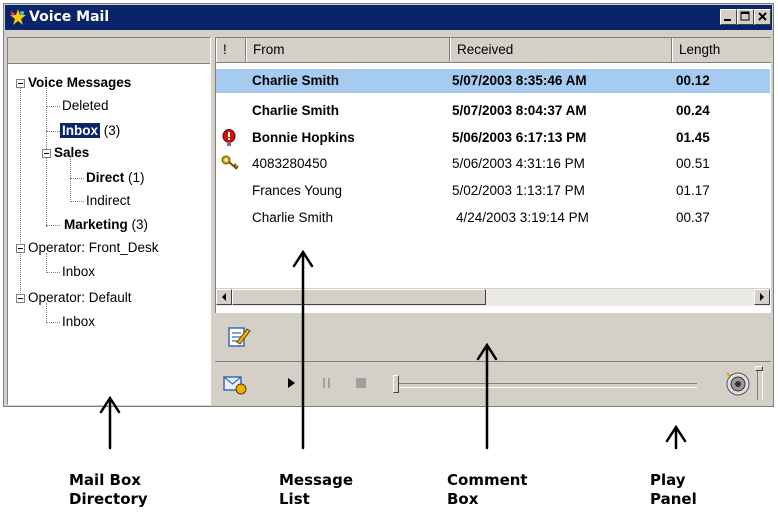 This screenshot has height=512, width=778. Describe the element at coordinates (108, 499) in the screenshot. I see `callout-line: Directory` at that location.